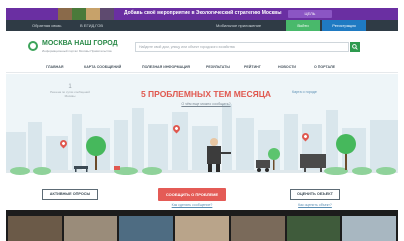 This screenshot has width=404, height=241. Describe the element at coordinates (310, 14) in the screenshot. I see `promo-button: ЦЕЛЬ` at that location.